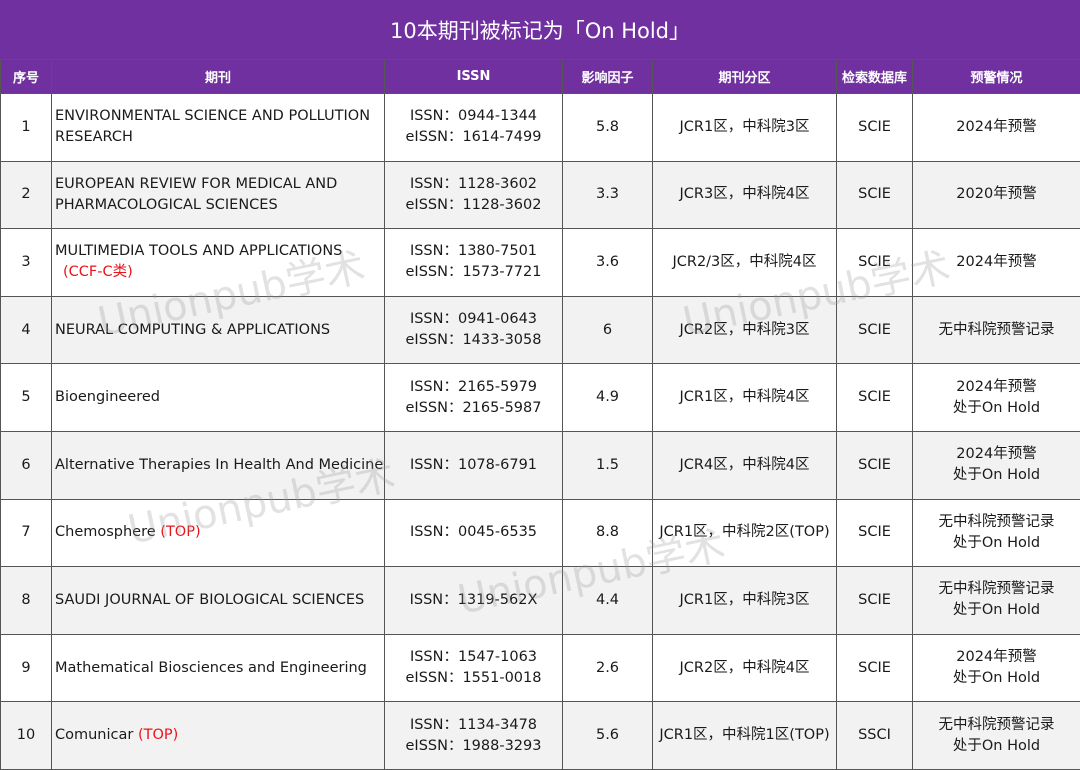 This screenshot has width=1080, height=770. Describe the element at coordinates (874, 735) in the screenshot. I see `cell-database: SSCI` at that location.